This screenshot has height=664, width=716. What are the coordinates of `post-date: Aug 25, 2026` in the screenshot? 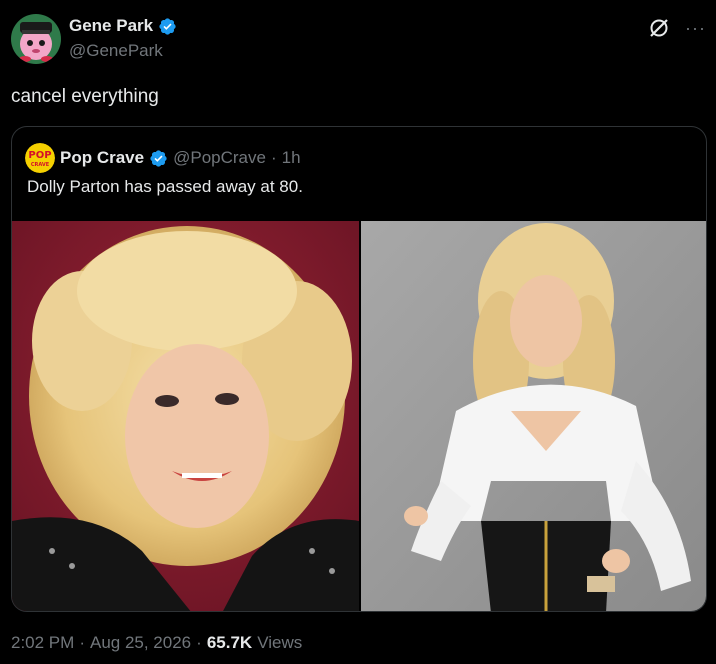 It's located at (140, 643).